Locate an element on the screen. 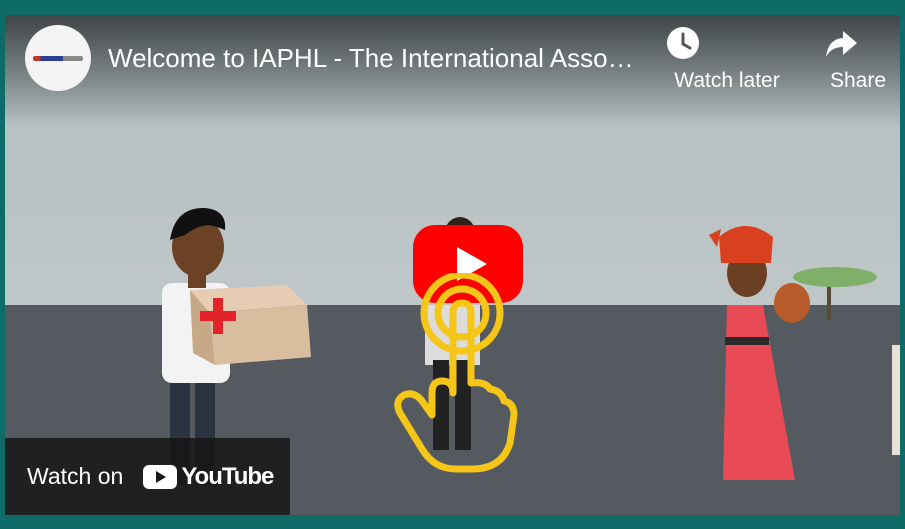  share-button: Share is located at coordinates (858, 59).